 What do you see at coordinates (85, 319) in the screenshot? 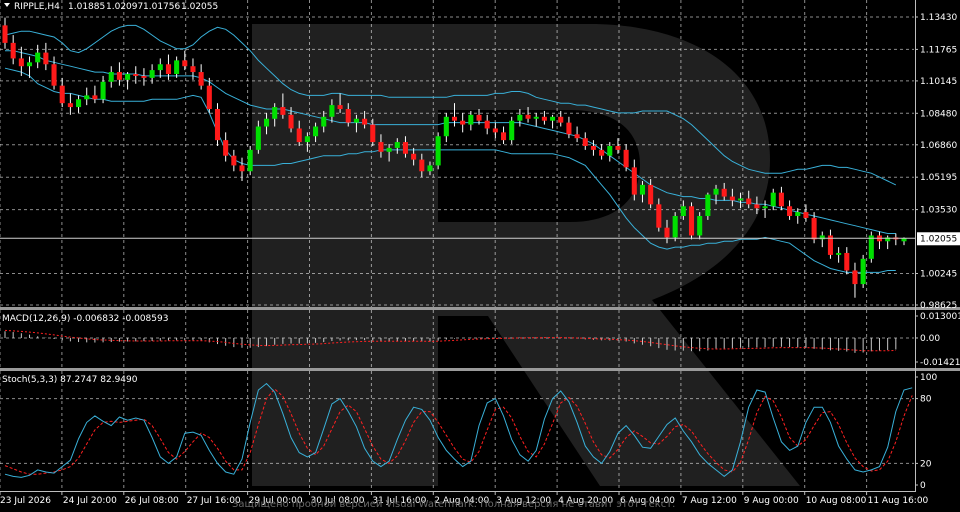
I see `macd-label: MACD(12,26,9) -0.006832 -0.008593` at bounding box center [85, 319].